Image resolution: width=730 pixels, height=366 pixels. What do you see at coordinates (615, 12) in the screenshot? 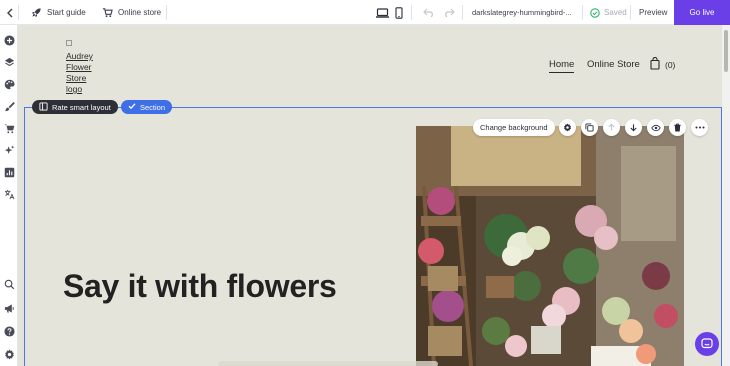
I see `saved-label: Saved` at bounding box center [615, 12].